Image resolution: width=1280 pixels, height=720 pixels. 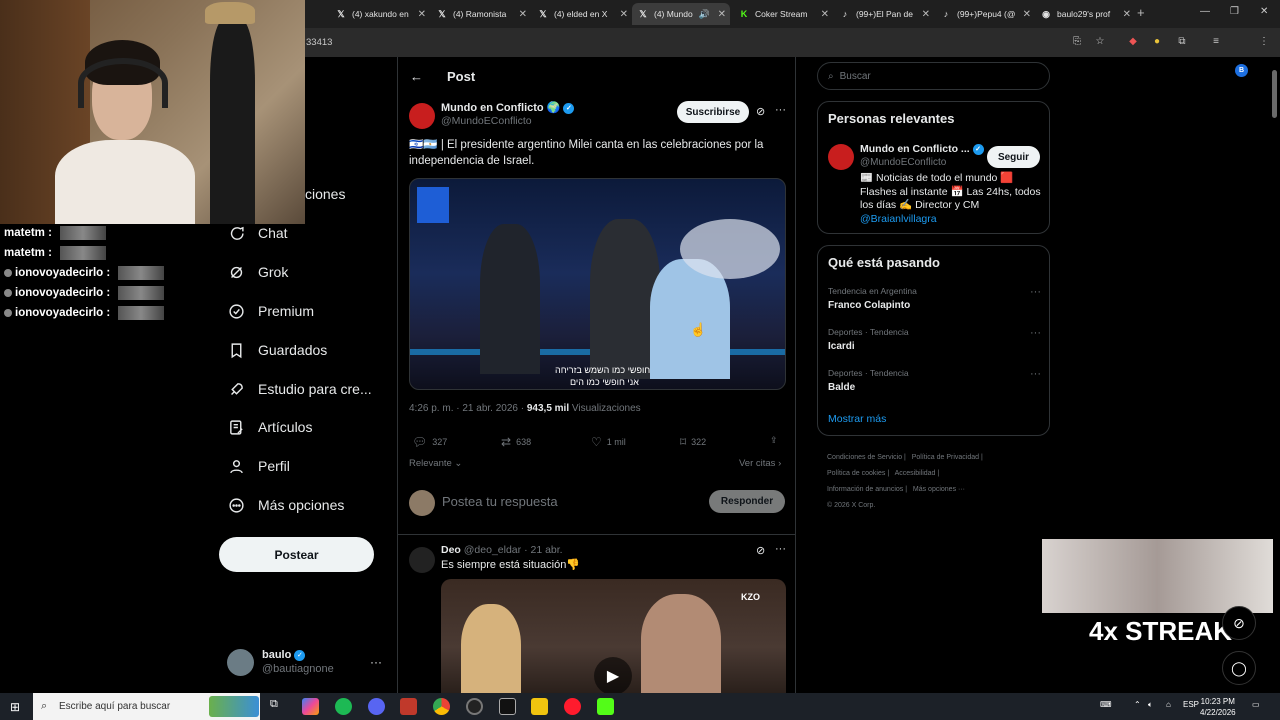 What do you see at coordinates (903, 162) in the screenshot?
I see `relevant-handle: @MundoEConflicto` at bounding box center [903, 162].